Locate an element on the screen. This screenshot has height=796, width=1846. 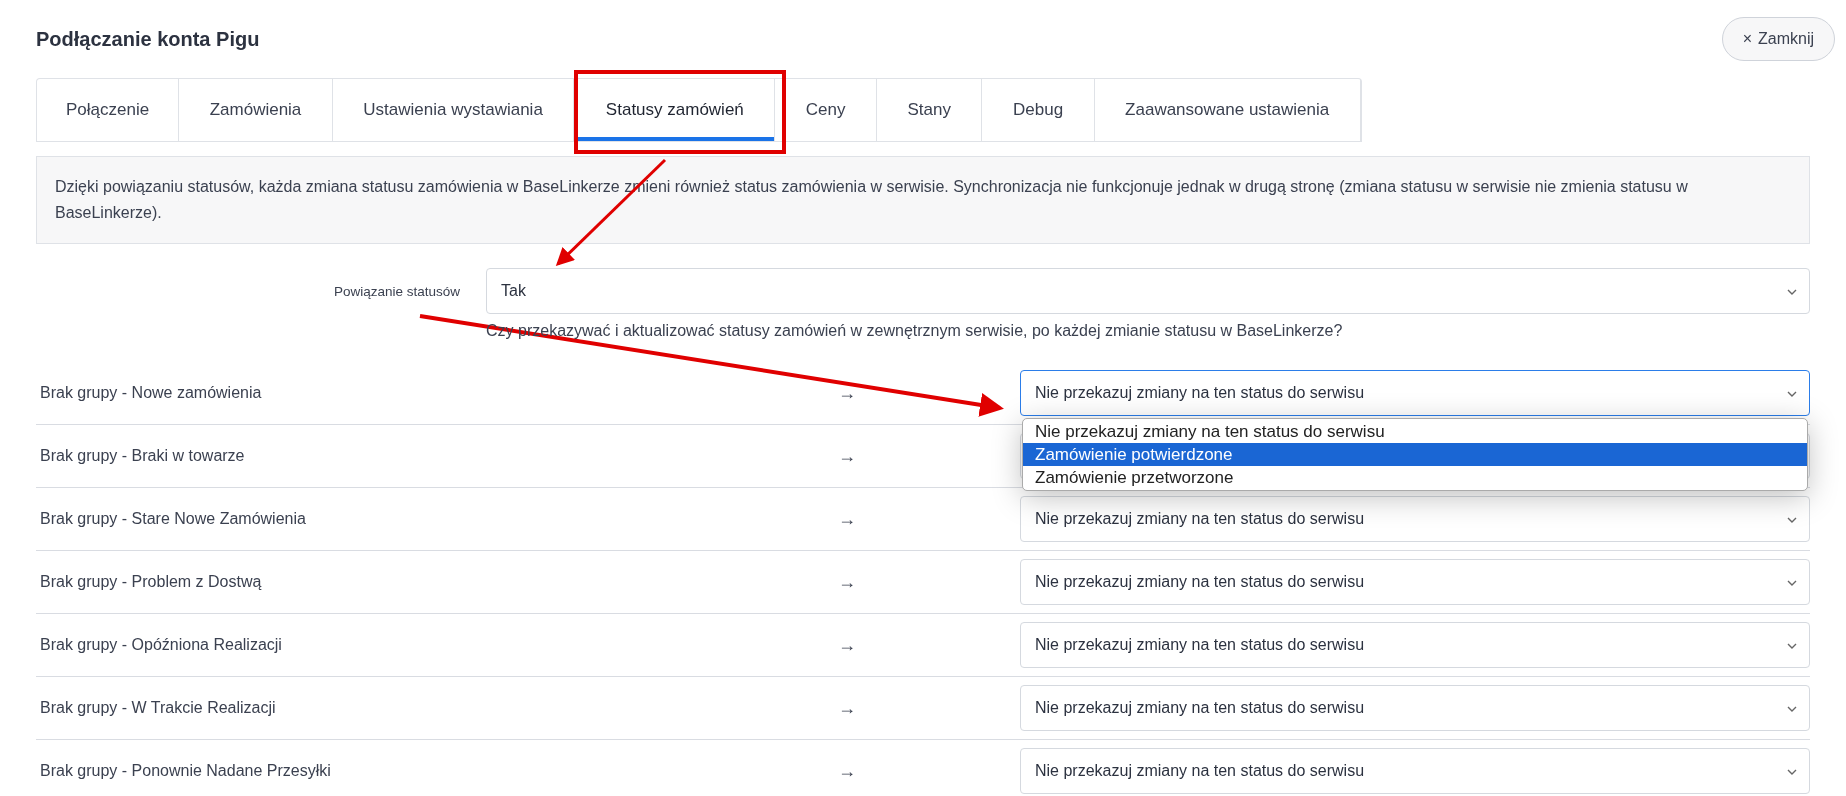
tab: Statusy zamówień is located at coordinates (675, 110).